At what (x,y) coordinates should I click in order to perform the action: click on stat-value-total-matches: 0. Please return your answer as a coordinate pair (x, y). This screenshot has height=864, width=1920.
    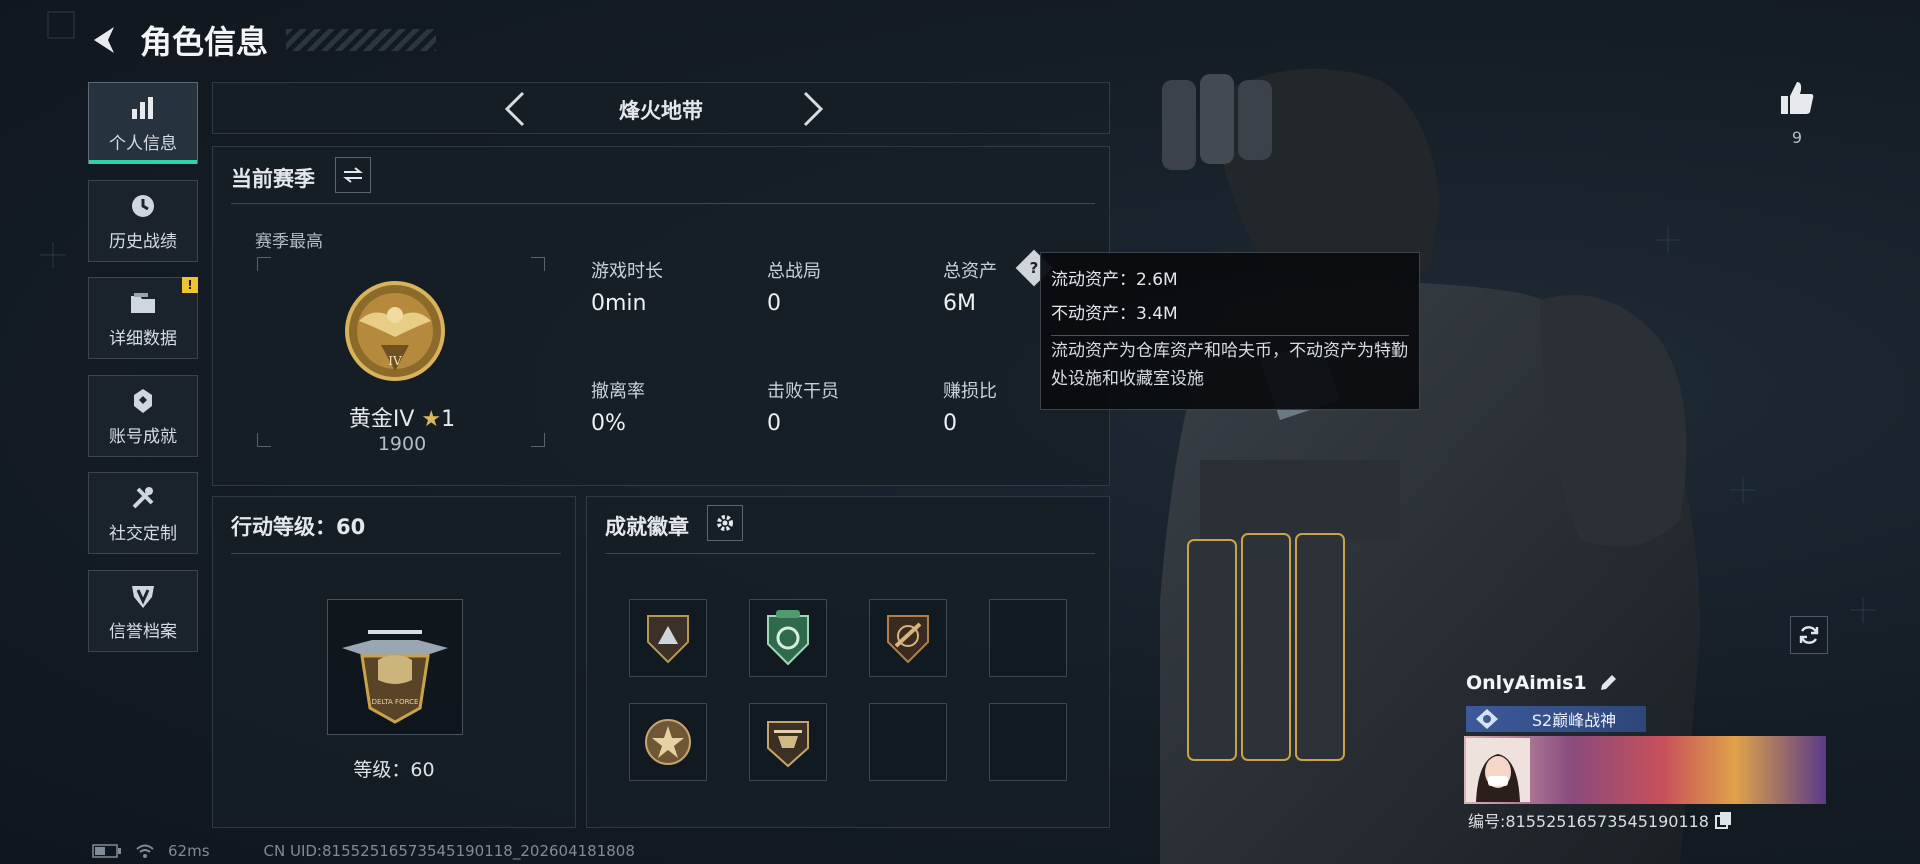
    Looking at the image, I should click on (774, 303).